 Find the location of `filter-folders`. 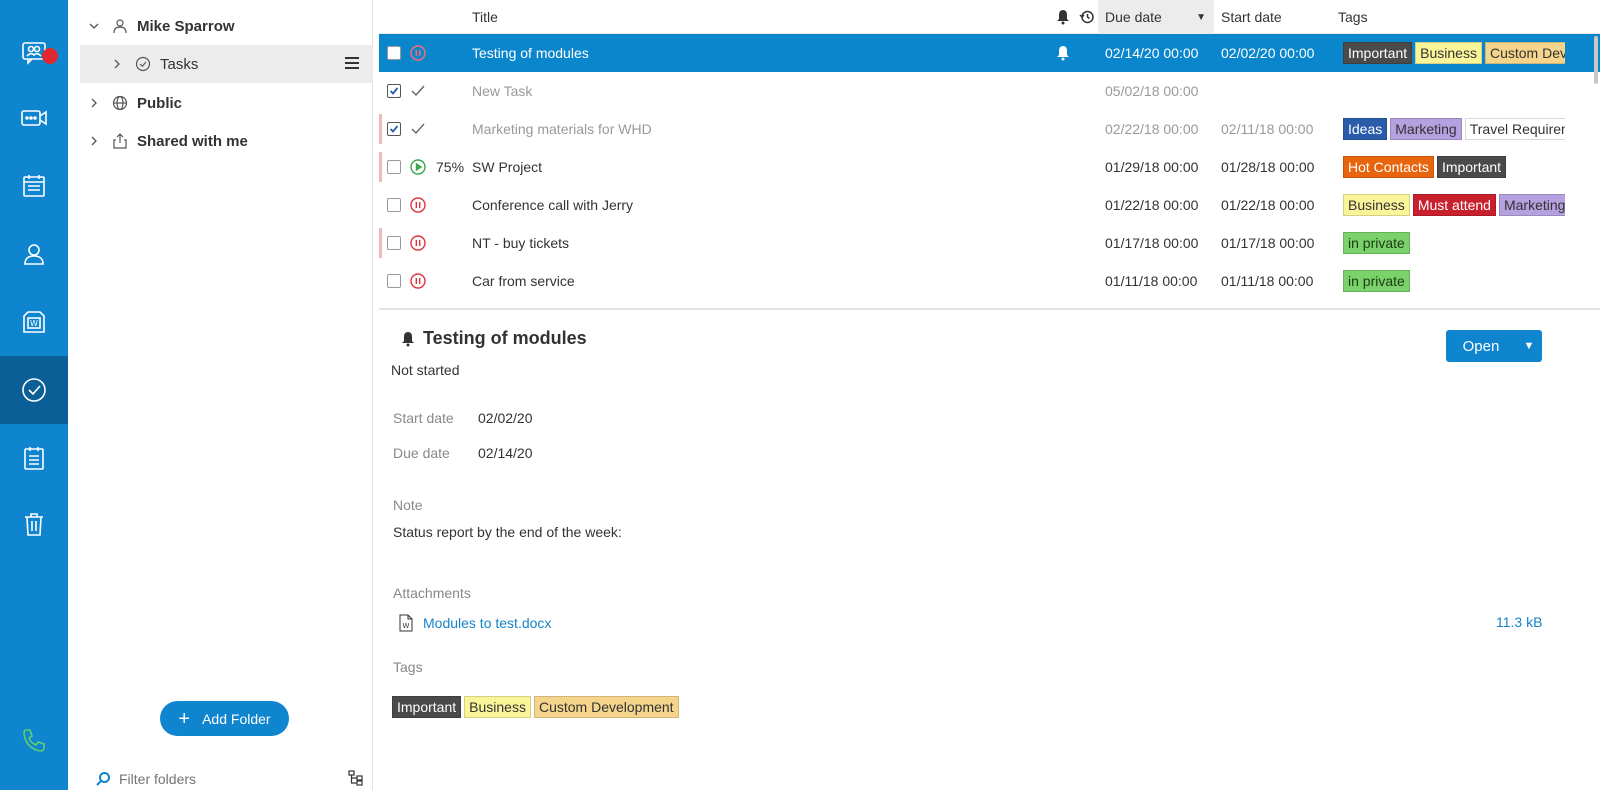

filter-folders is located at coordinates (230, 779).